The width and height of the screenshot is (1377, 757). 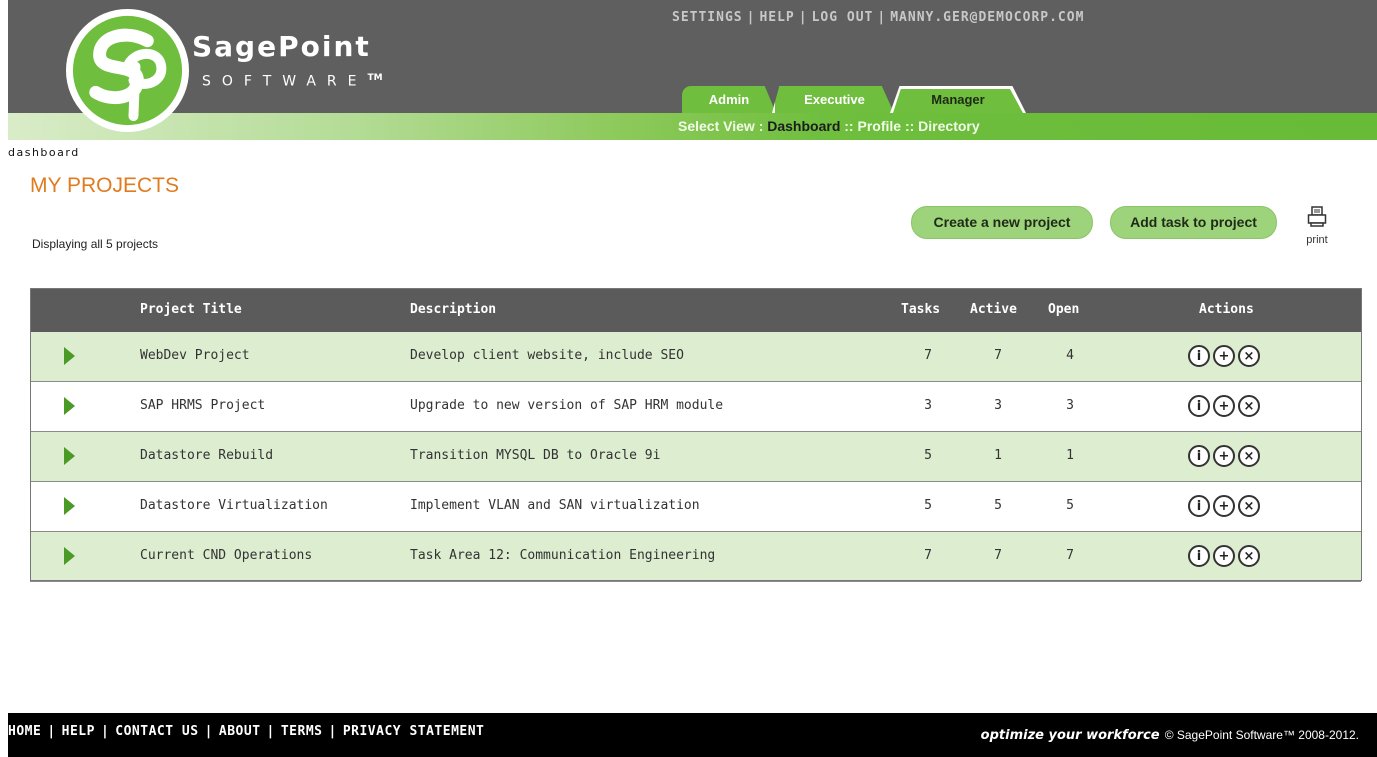 What do you see at coordinates (920, 309) in the screenshot?
I see `col-tasks: Tasks` at bounding box center [920, 309].